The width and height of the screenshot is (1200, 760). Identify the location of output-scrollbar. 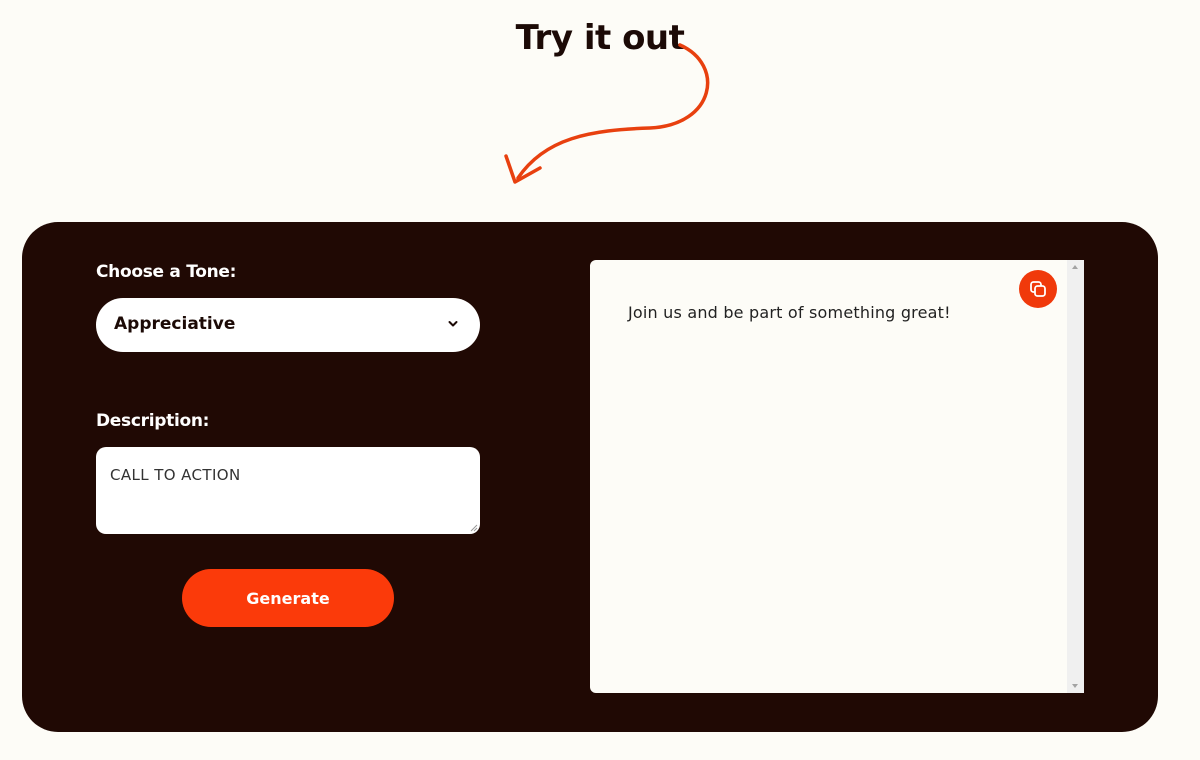
(1075, 476).